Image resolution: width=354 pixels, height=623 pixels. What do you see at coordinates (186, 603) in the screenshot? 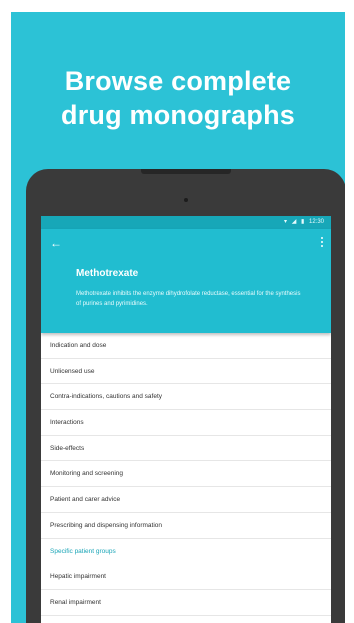
I see `section-renal-impairment: Renal impairment` at bounding box center [186, 603].